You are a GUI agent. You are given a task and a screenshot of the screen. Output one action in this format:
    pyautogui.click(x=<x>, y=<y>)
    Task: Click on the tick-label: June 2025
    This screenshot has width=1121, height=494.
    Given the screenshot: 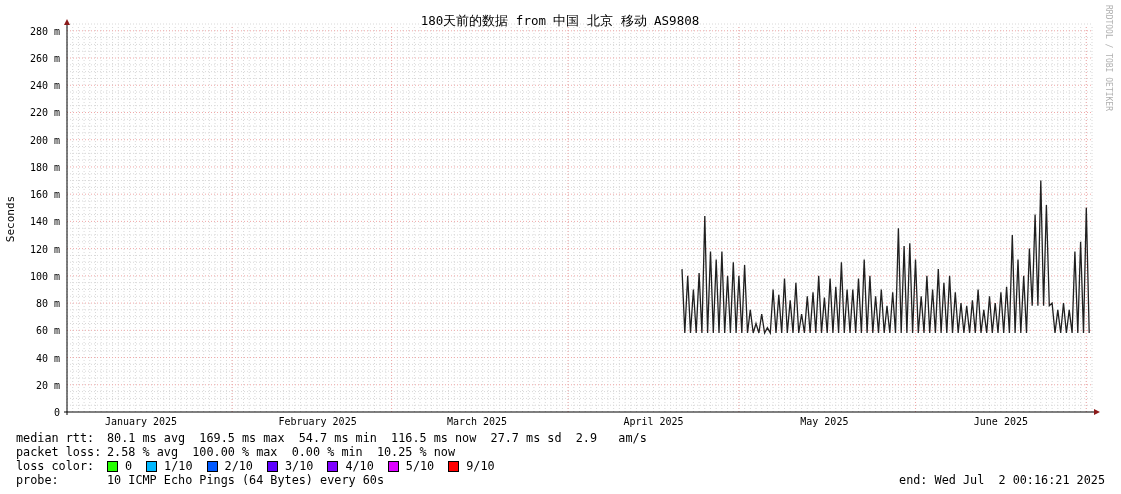 What is the action you would take?
    pyautogui.click(x=1000, y=421)
    